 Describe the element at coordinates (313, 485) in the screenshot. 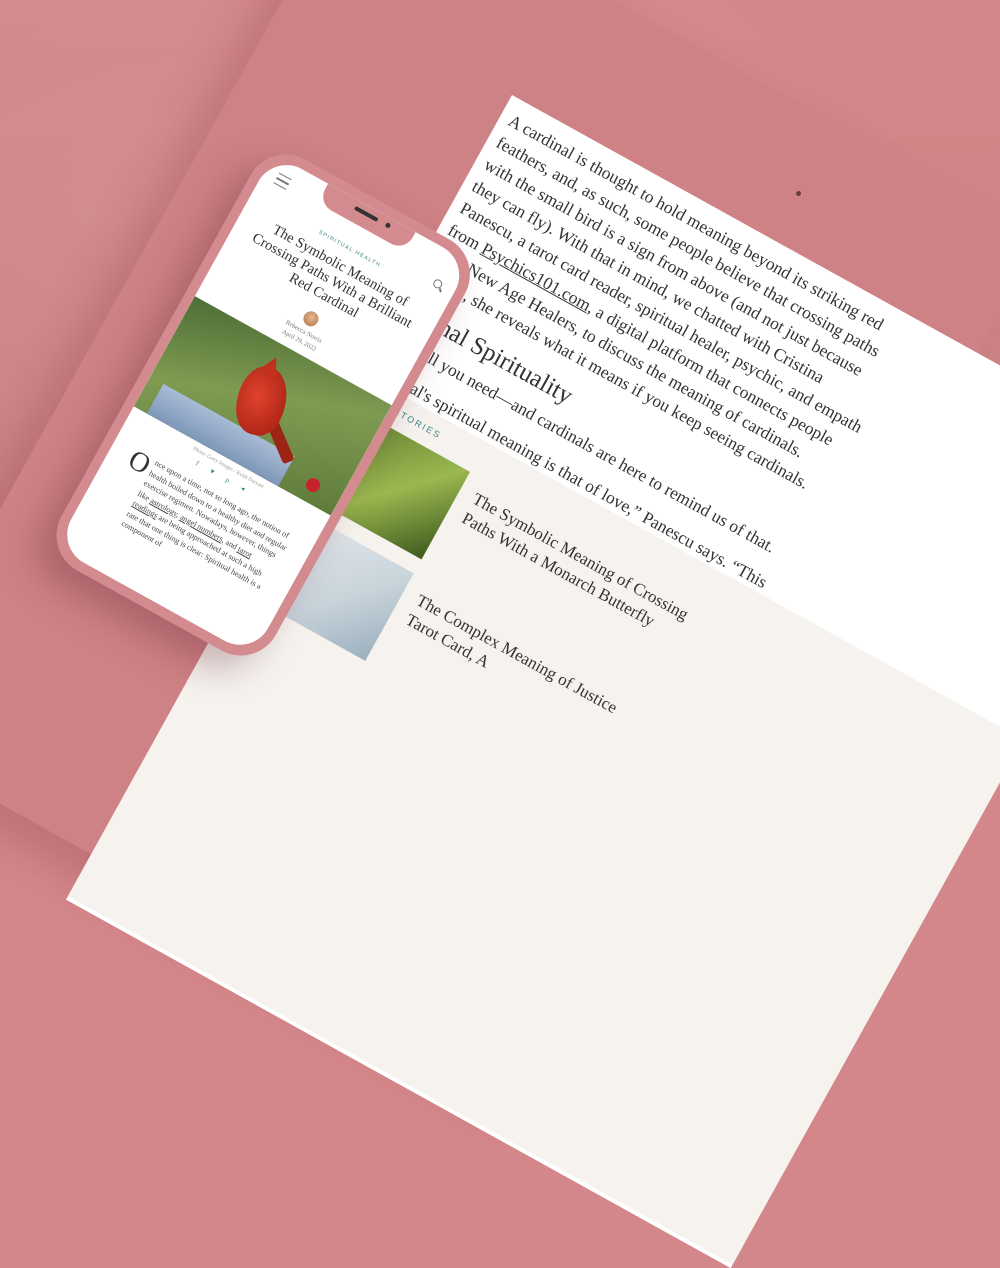

I see `pinterest-icon` at that location.